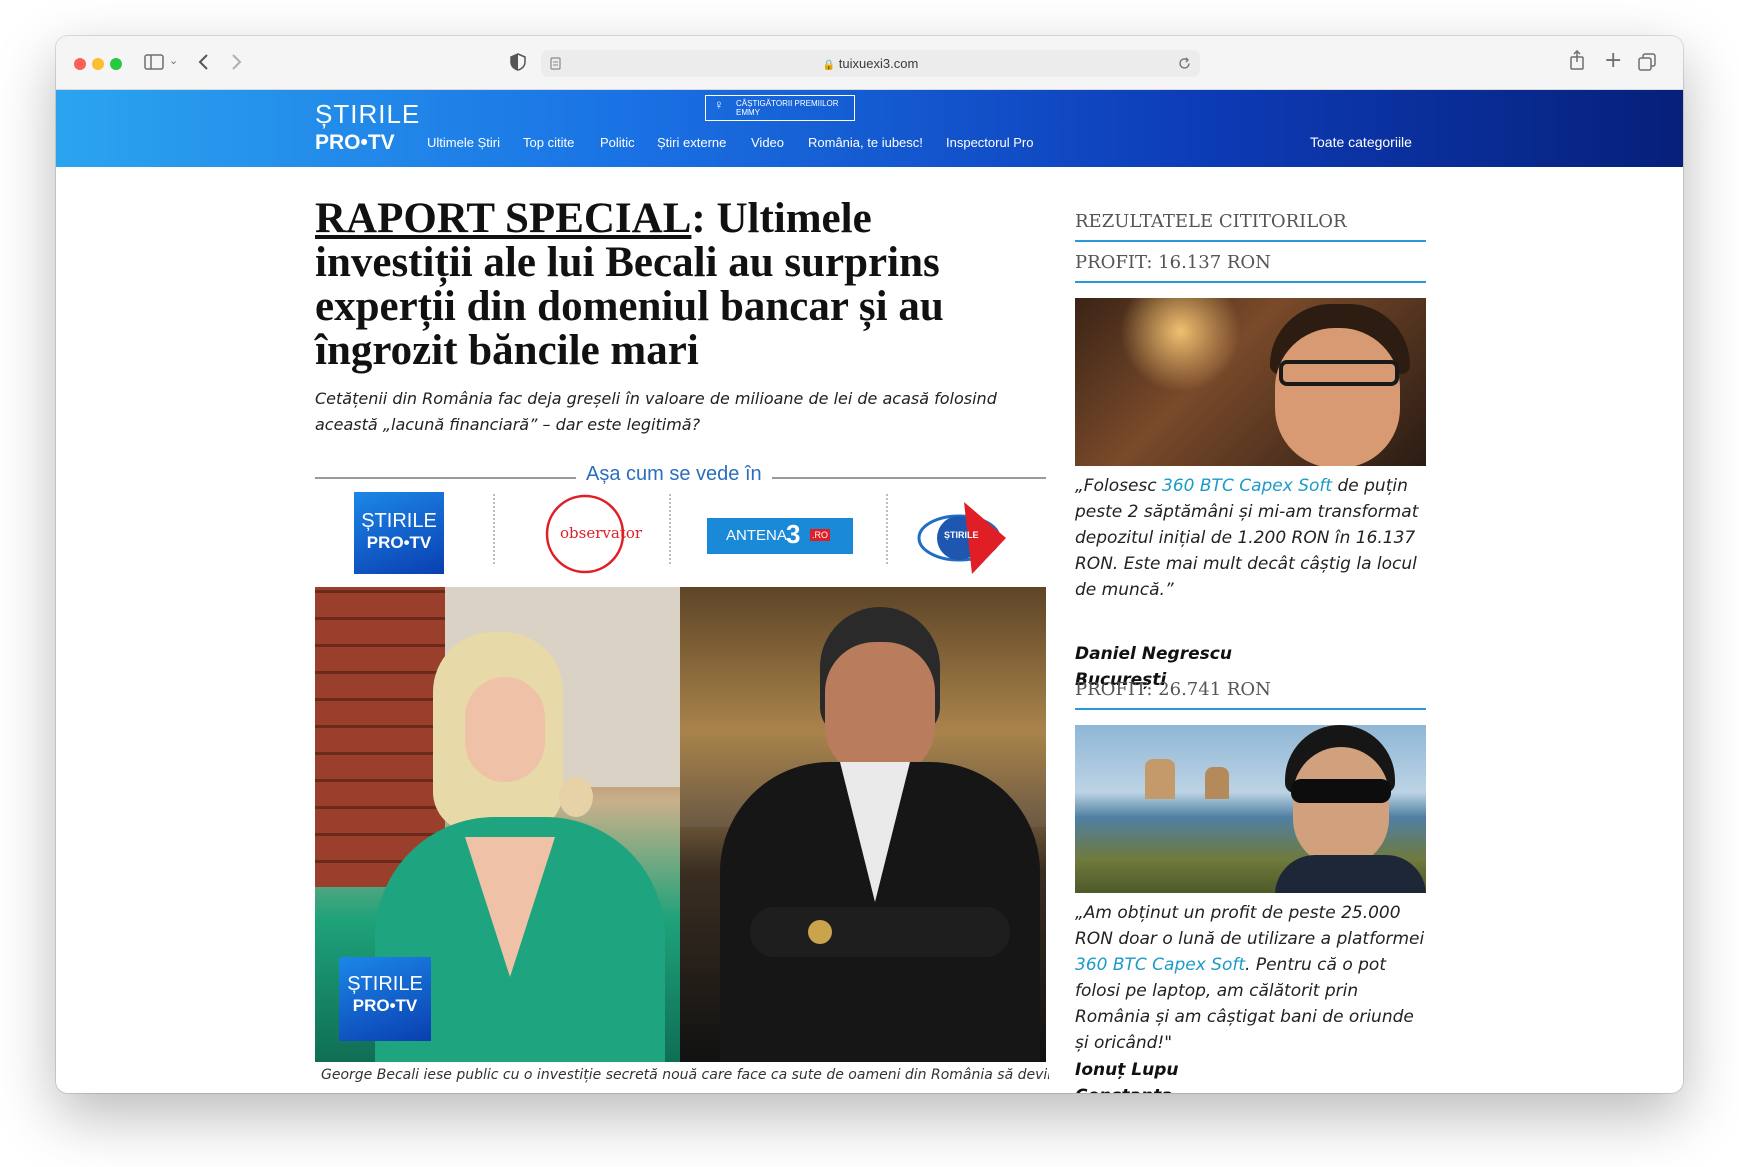 The width and height of the screenshot is (1739, 1167). What do you see at coordinates (601, 533) in the screenshot?
I see `observator-media-logo-text: observator` at bounding box center [601, 533].